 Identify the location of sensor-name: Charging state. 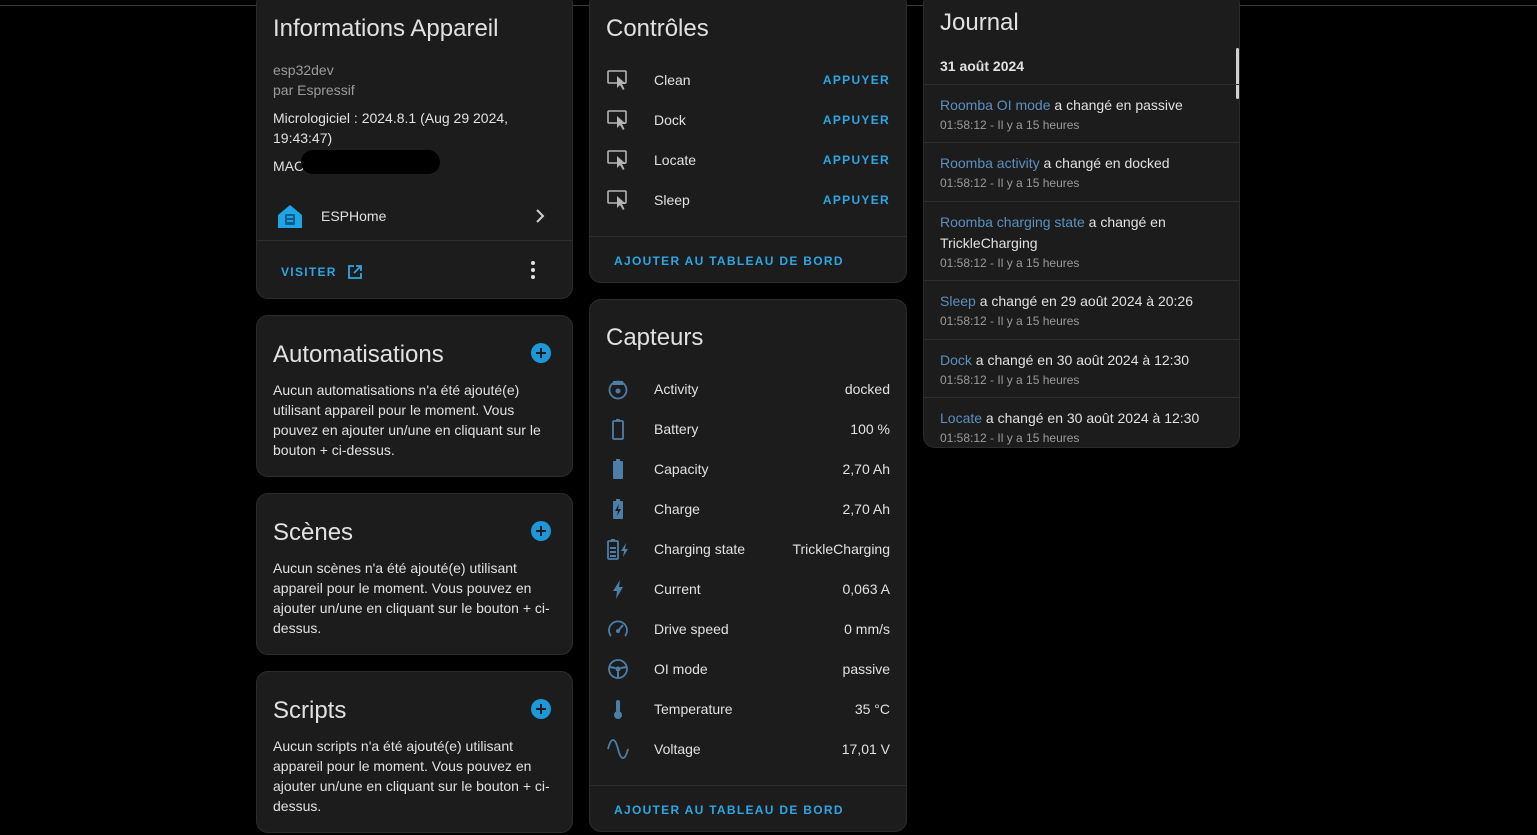
(700, 549).